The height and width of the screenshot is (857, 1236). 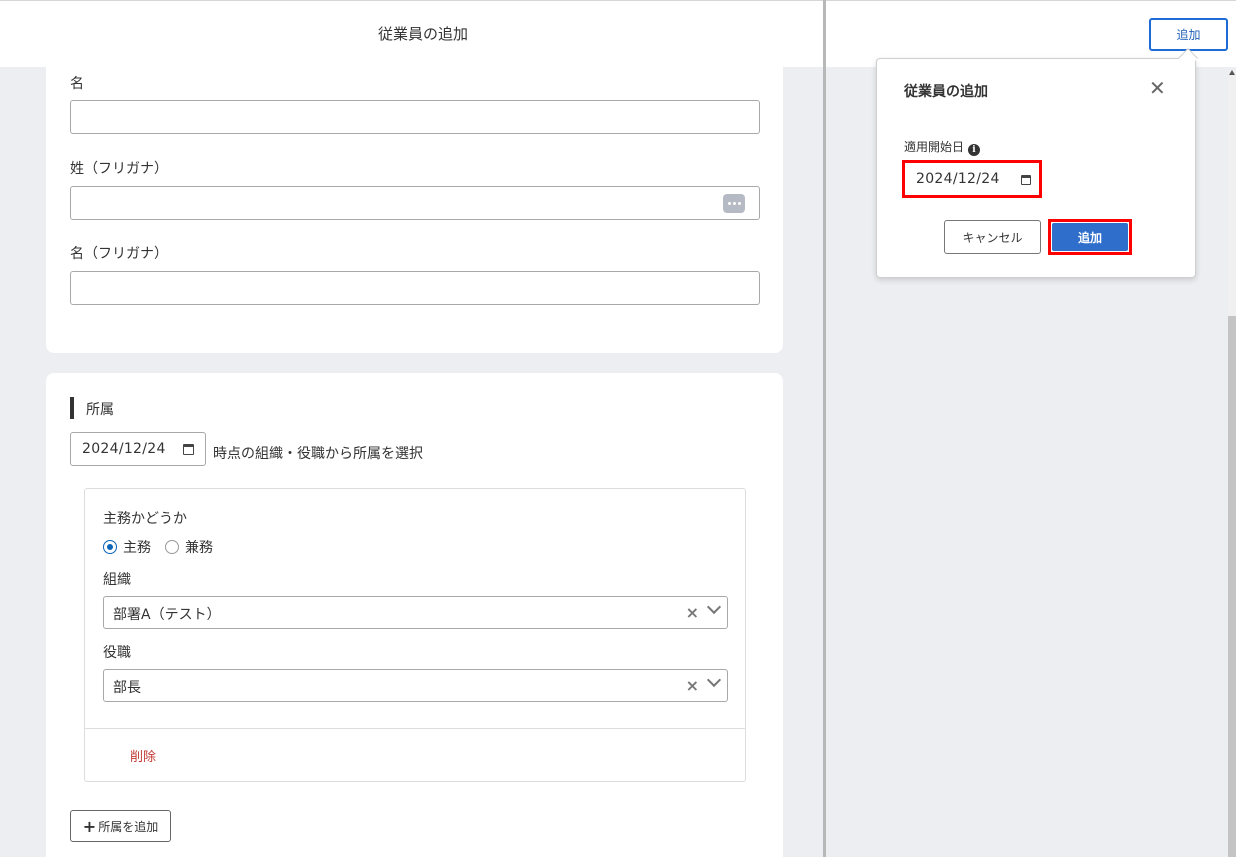 What do you see at coordinates (119, 169) in the screenshot?
I see `last-name-kana-label: 姓（フリガナ）` at bounding box center [119, 169].